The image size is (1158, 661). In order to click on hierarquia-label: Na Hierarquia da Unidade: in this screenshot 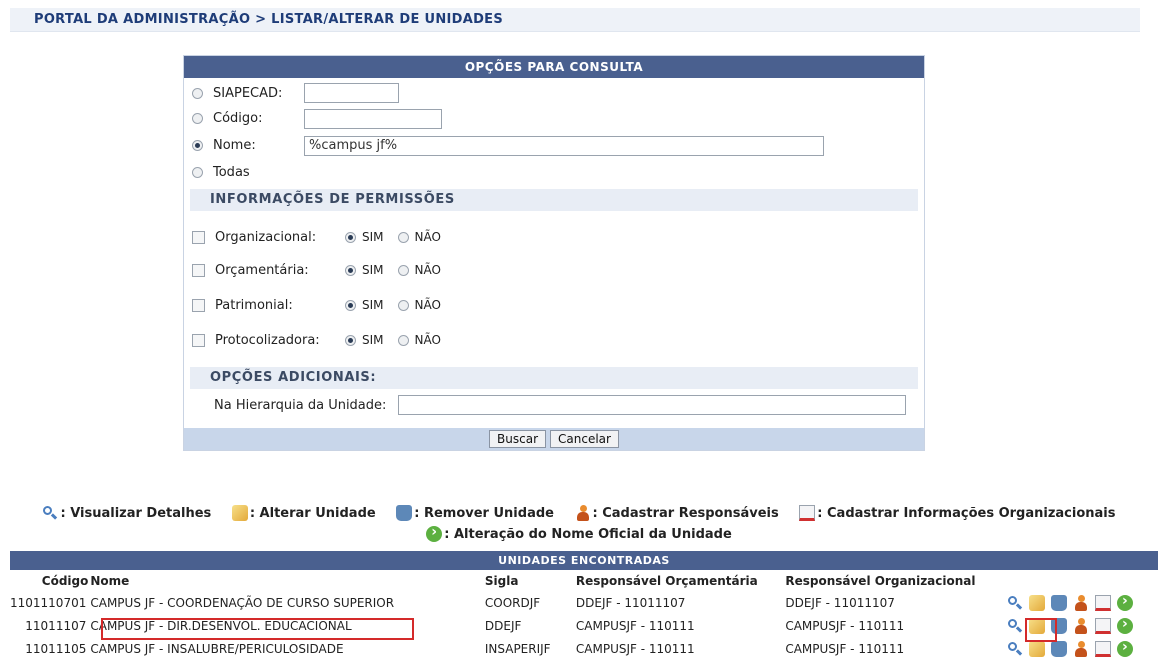, I will do `click(300, 405)`.